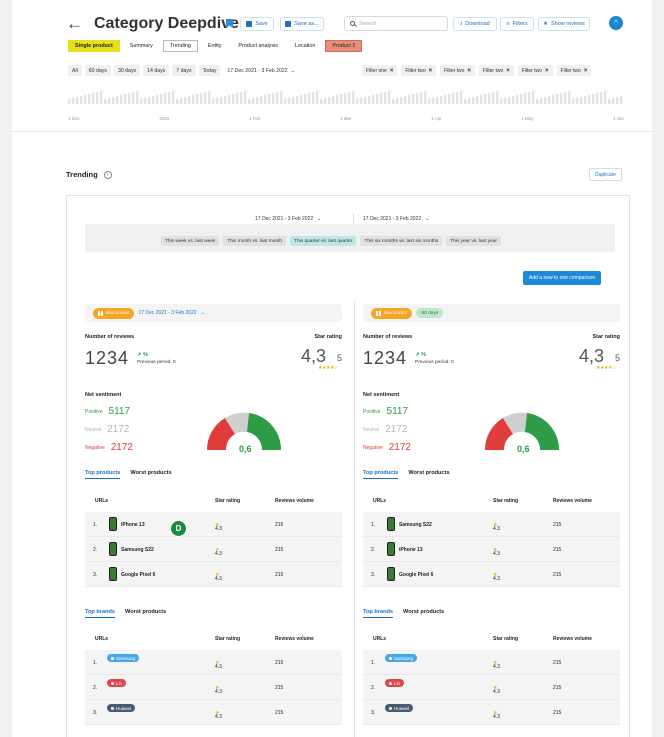 The width and height of the screenshot is (664, 737). Describe the element at coordinates (475, 24) in the screenshot. I see `download-button: ⭳ Download` at that location.